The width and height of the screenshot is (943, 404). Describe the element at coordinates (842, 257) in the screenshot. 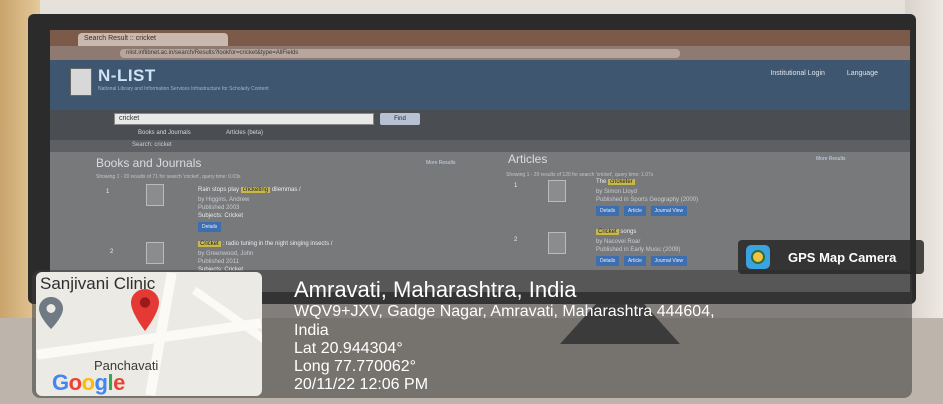

I see `gps-badge-label: GPS Map Camera` at that location.